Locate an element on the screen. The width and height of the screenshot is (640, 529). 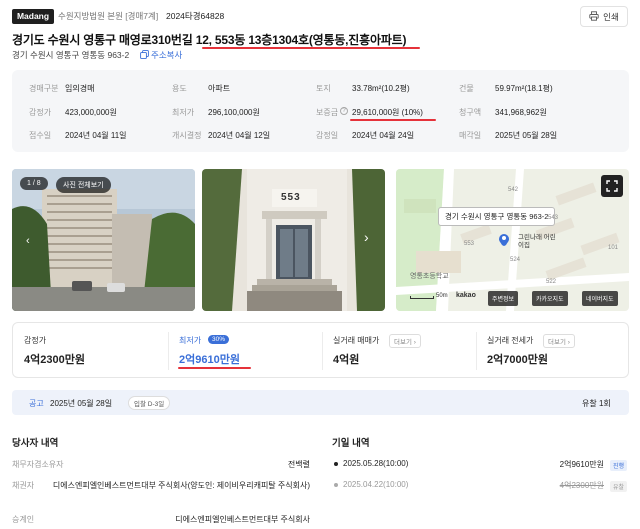
sale-more-button: 더보기 › is located at coordinates (405, 341).